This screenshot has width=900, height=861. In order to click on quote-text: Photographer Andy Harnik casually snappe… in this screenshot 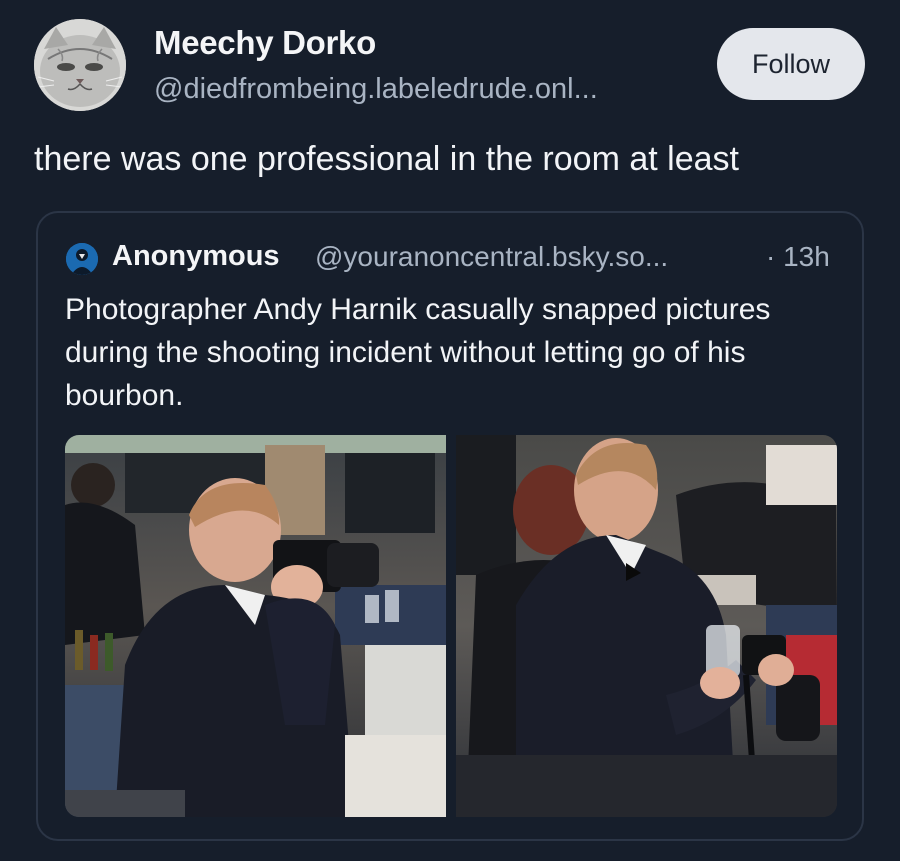, I will do `click(418, 352)`.